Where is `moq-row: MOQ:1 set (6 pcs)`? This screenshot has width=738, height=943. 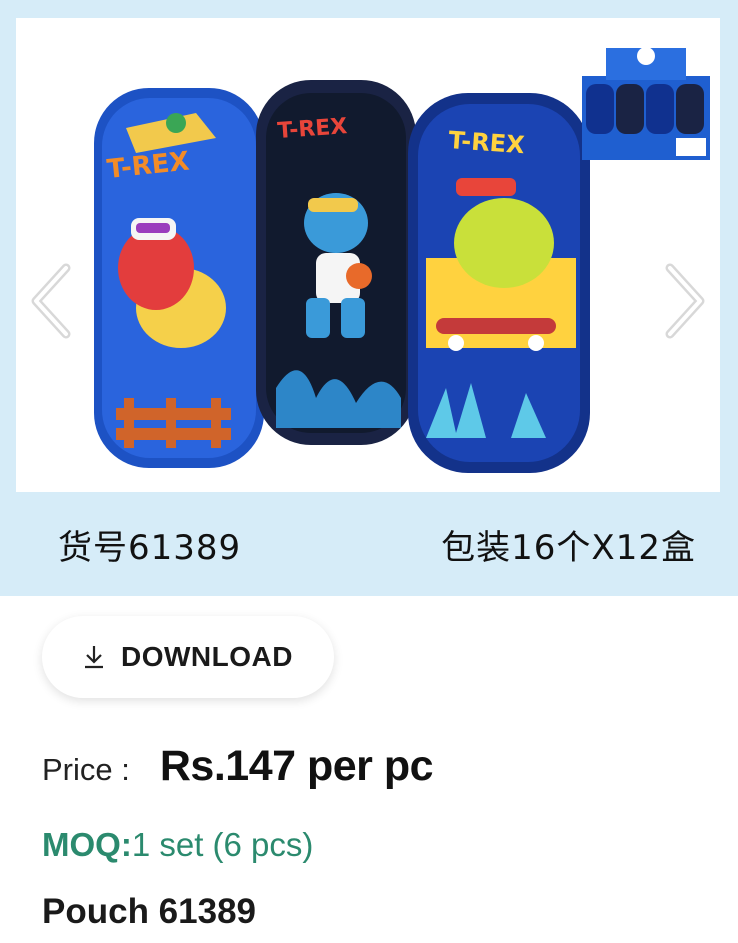
moq-row: MOQ:1 set (6 pcs) is located at coordinates (177, 845).